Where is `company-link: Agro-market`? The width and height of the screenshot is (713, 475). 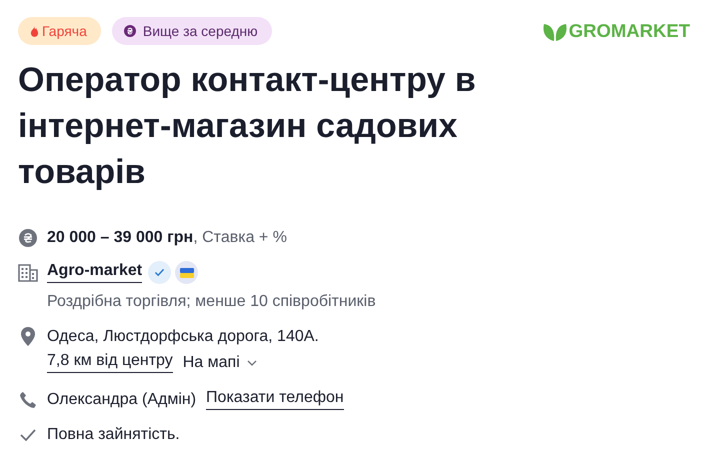
company-link: Agro-market is located at coordinates (94, 272).